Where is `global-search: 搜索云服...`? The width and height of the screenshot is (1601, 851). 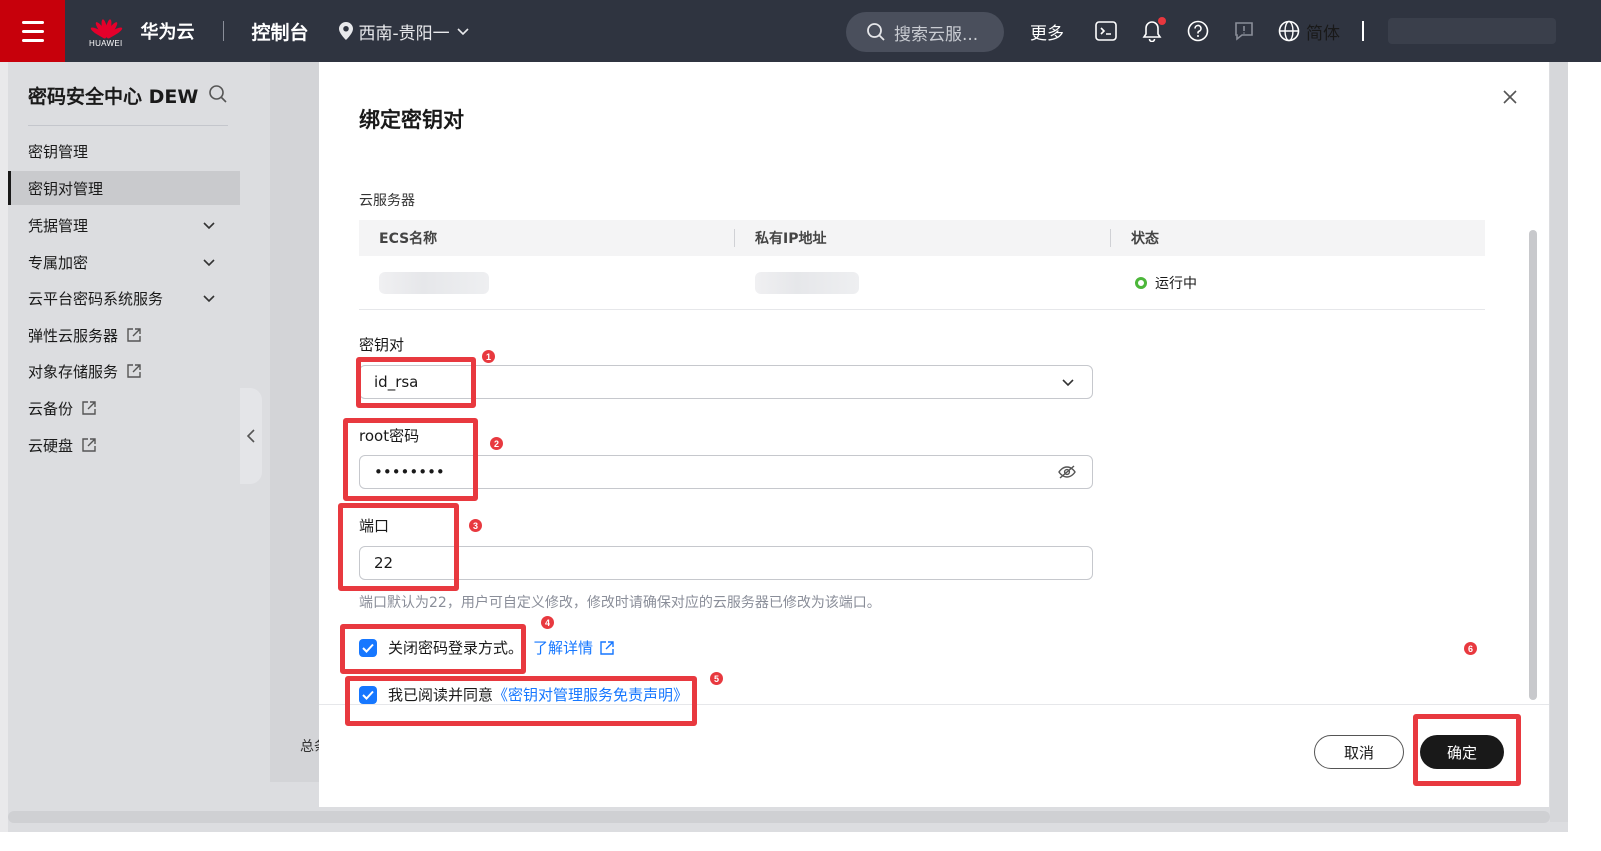 global-search: 搜索云服... is located at coordinates (925, 32).